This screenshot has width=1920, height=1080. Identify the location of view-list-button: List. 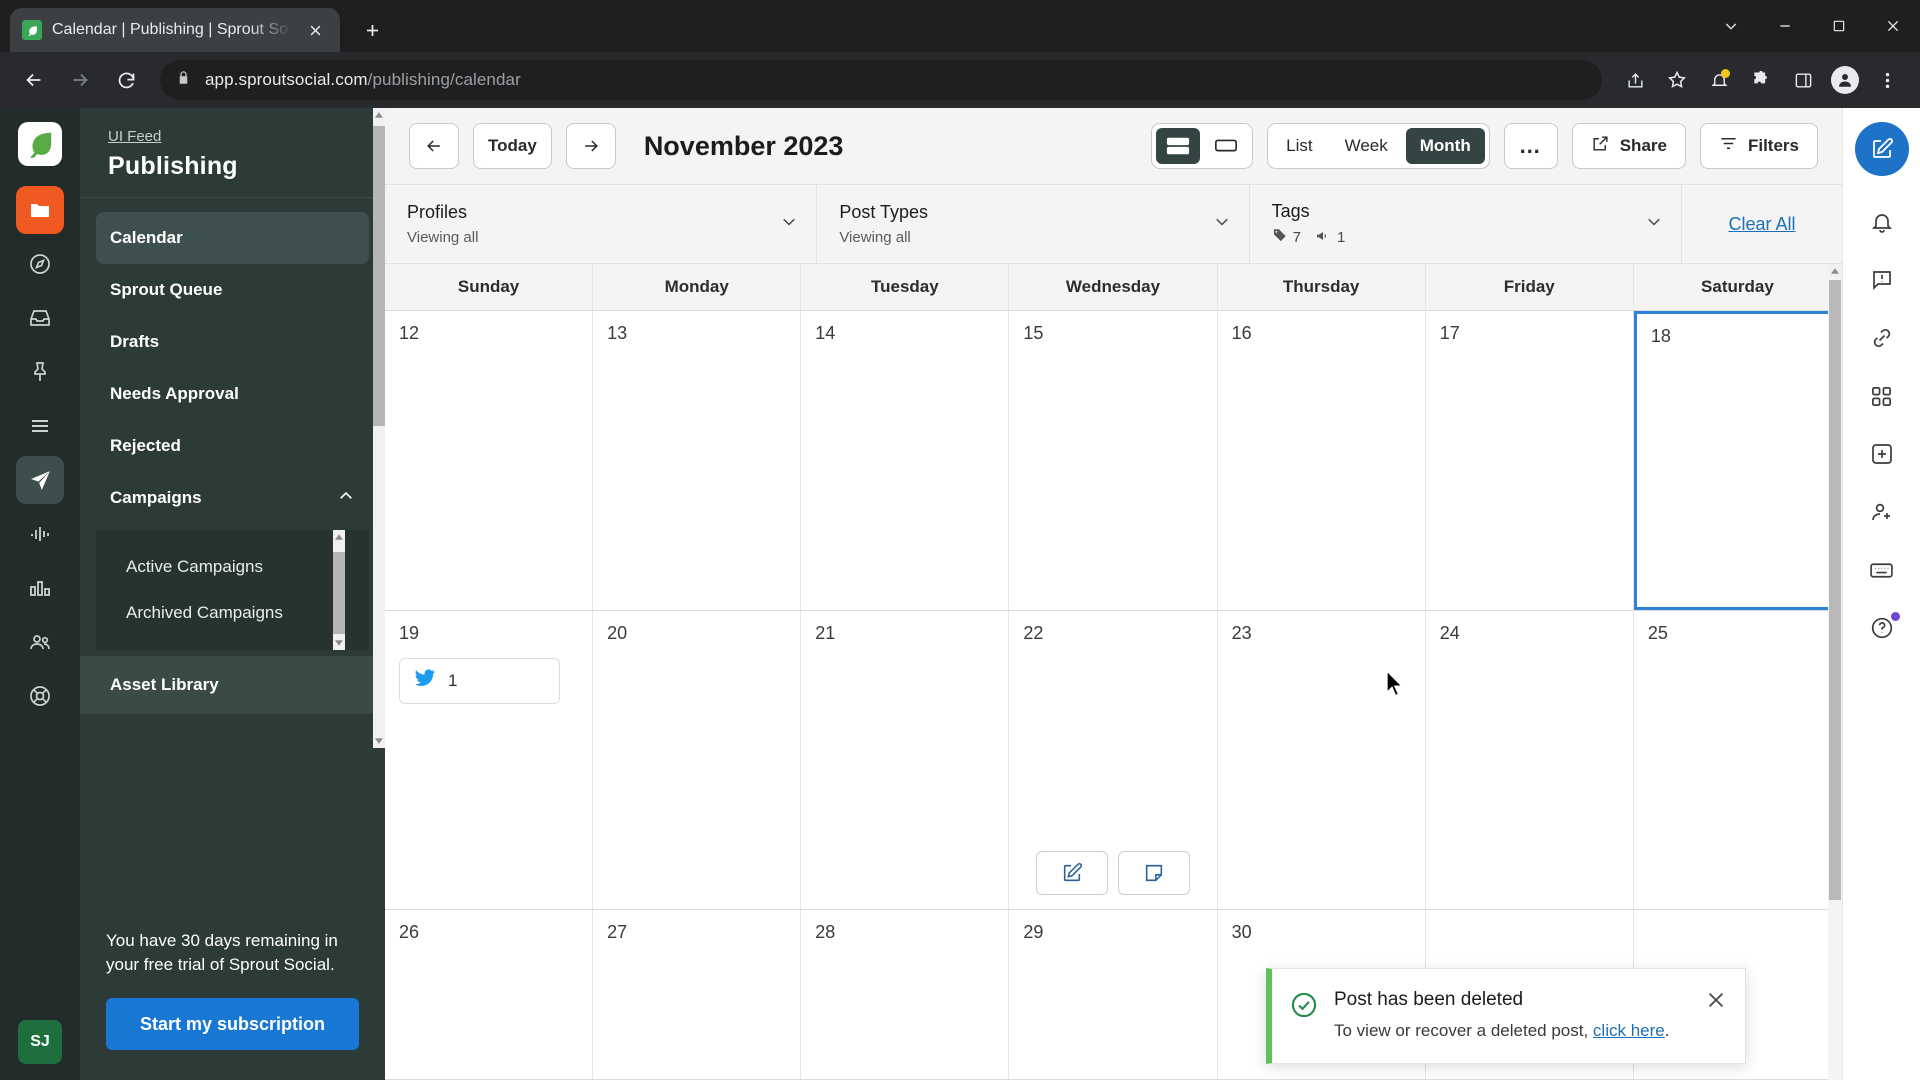
(1299, 146).